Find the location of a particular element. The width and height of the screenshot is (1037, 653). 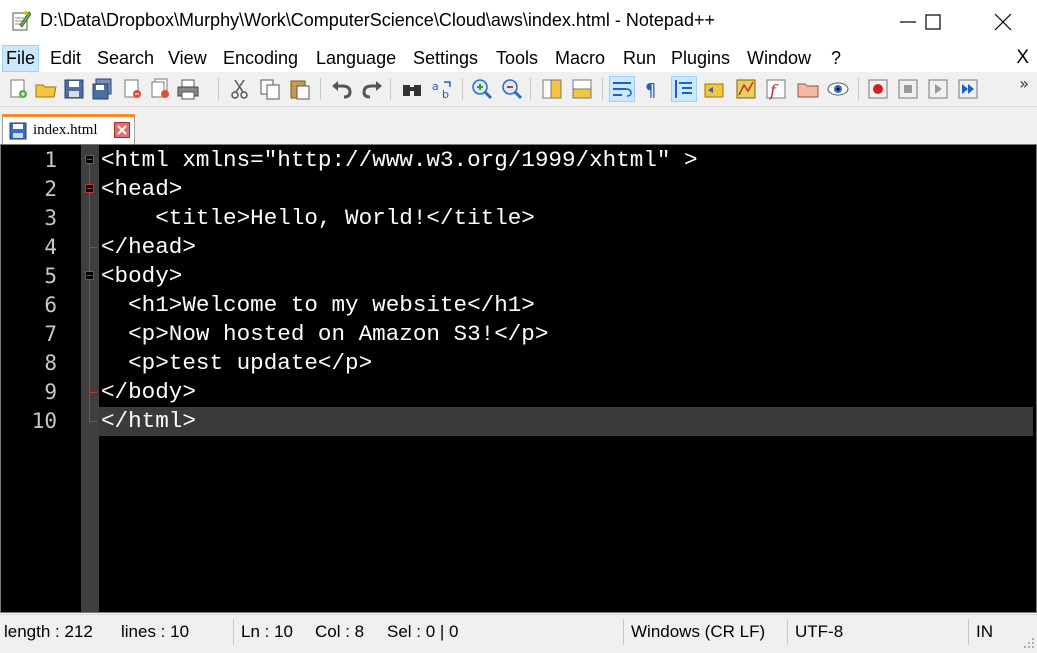

zoom-out-icon is located at coordinates (512, 89).